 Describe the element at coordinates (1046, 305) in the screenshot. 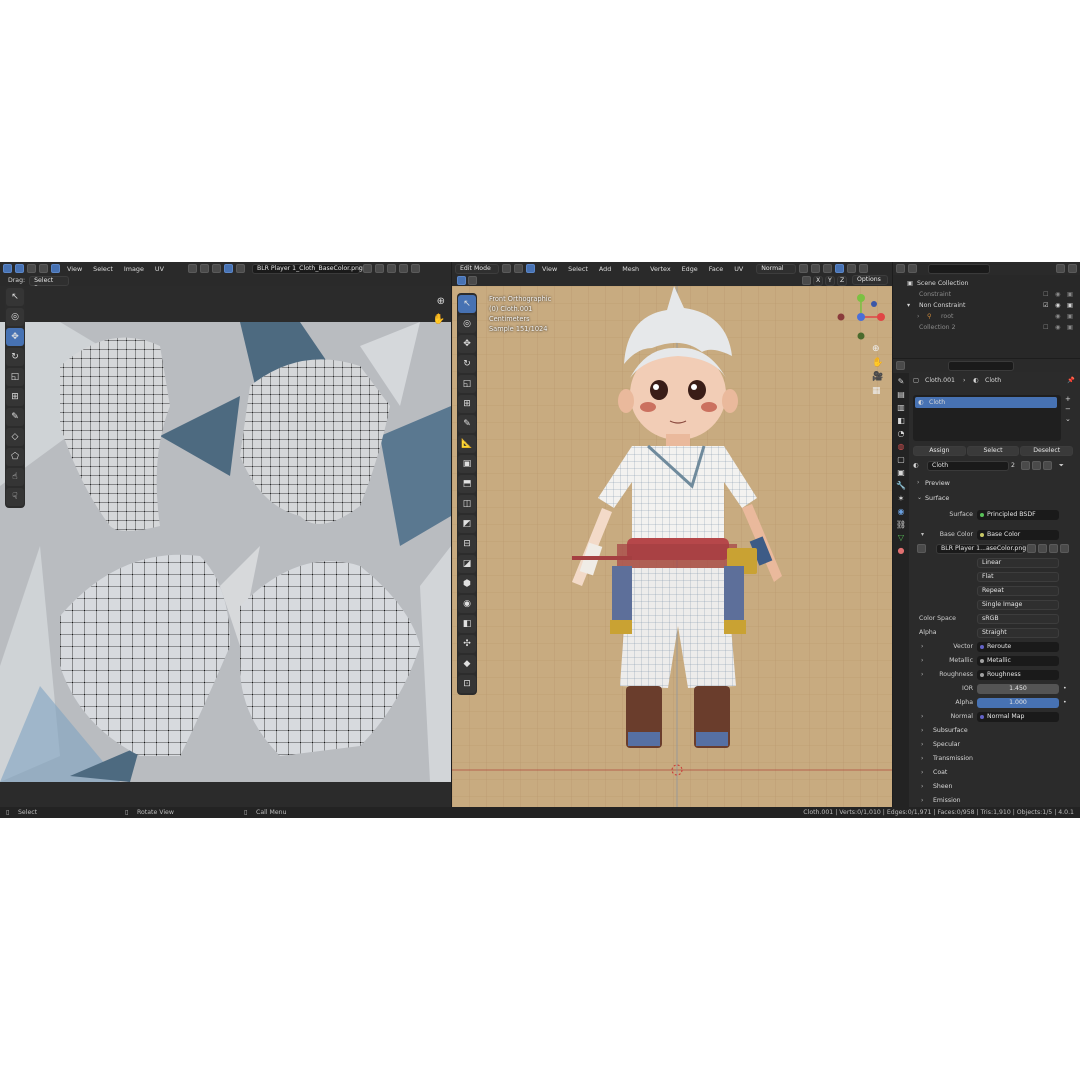

I see `exclude-checkbox: ☑` at that location.